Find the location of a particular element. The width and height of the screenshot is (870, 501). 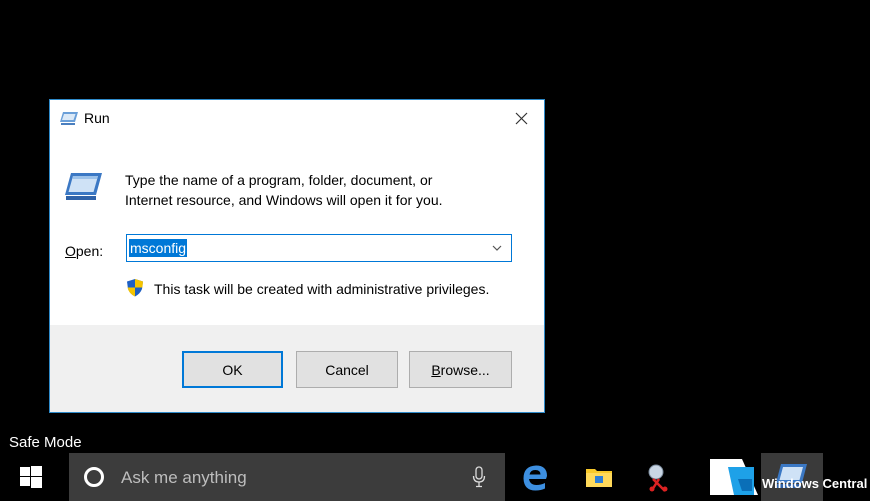

paint-icon is located at coordinates (734, 477).